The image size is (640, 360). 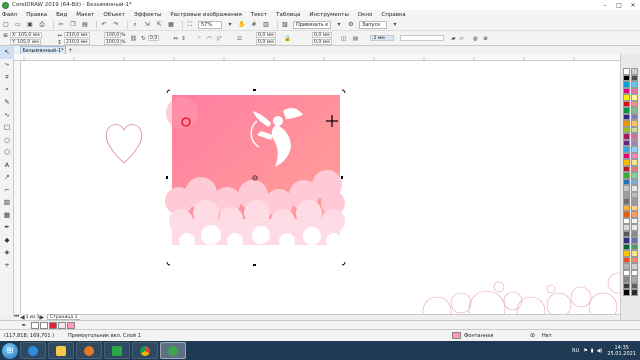 What do you see at coordinates (287, 38) in the screenshot?
I see `lock-corners-icon: 🔒` at bounding box center [287, 38].